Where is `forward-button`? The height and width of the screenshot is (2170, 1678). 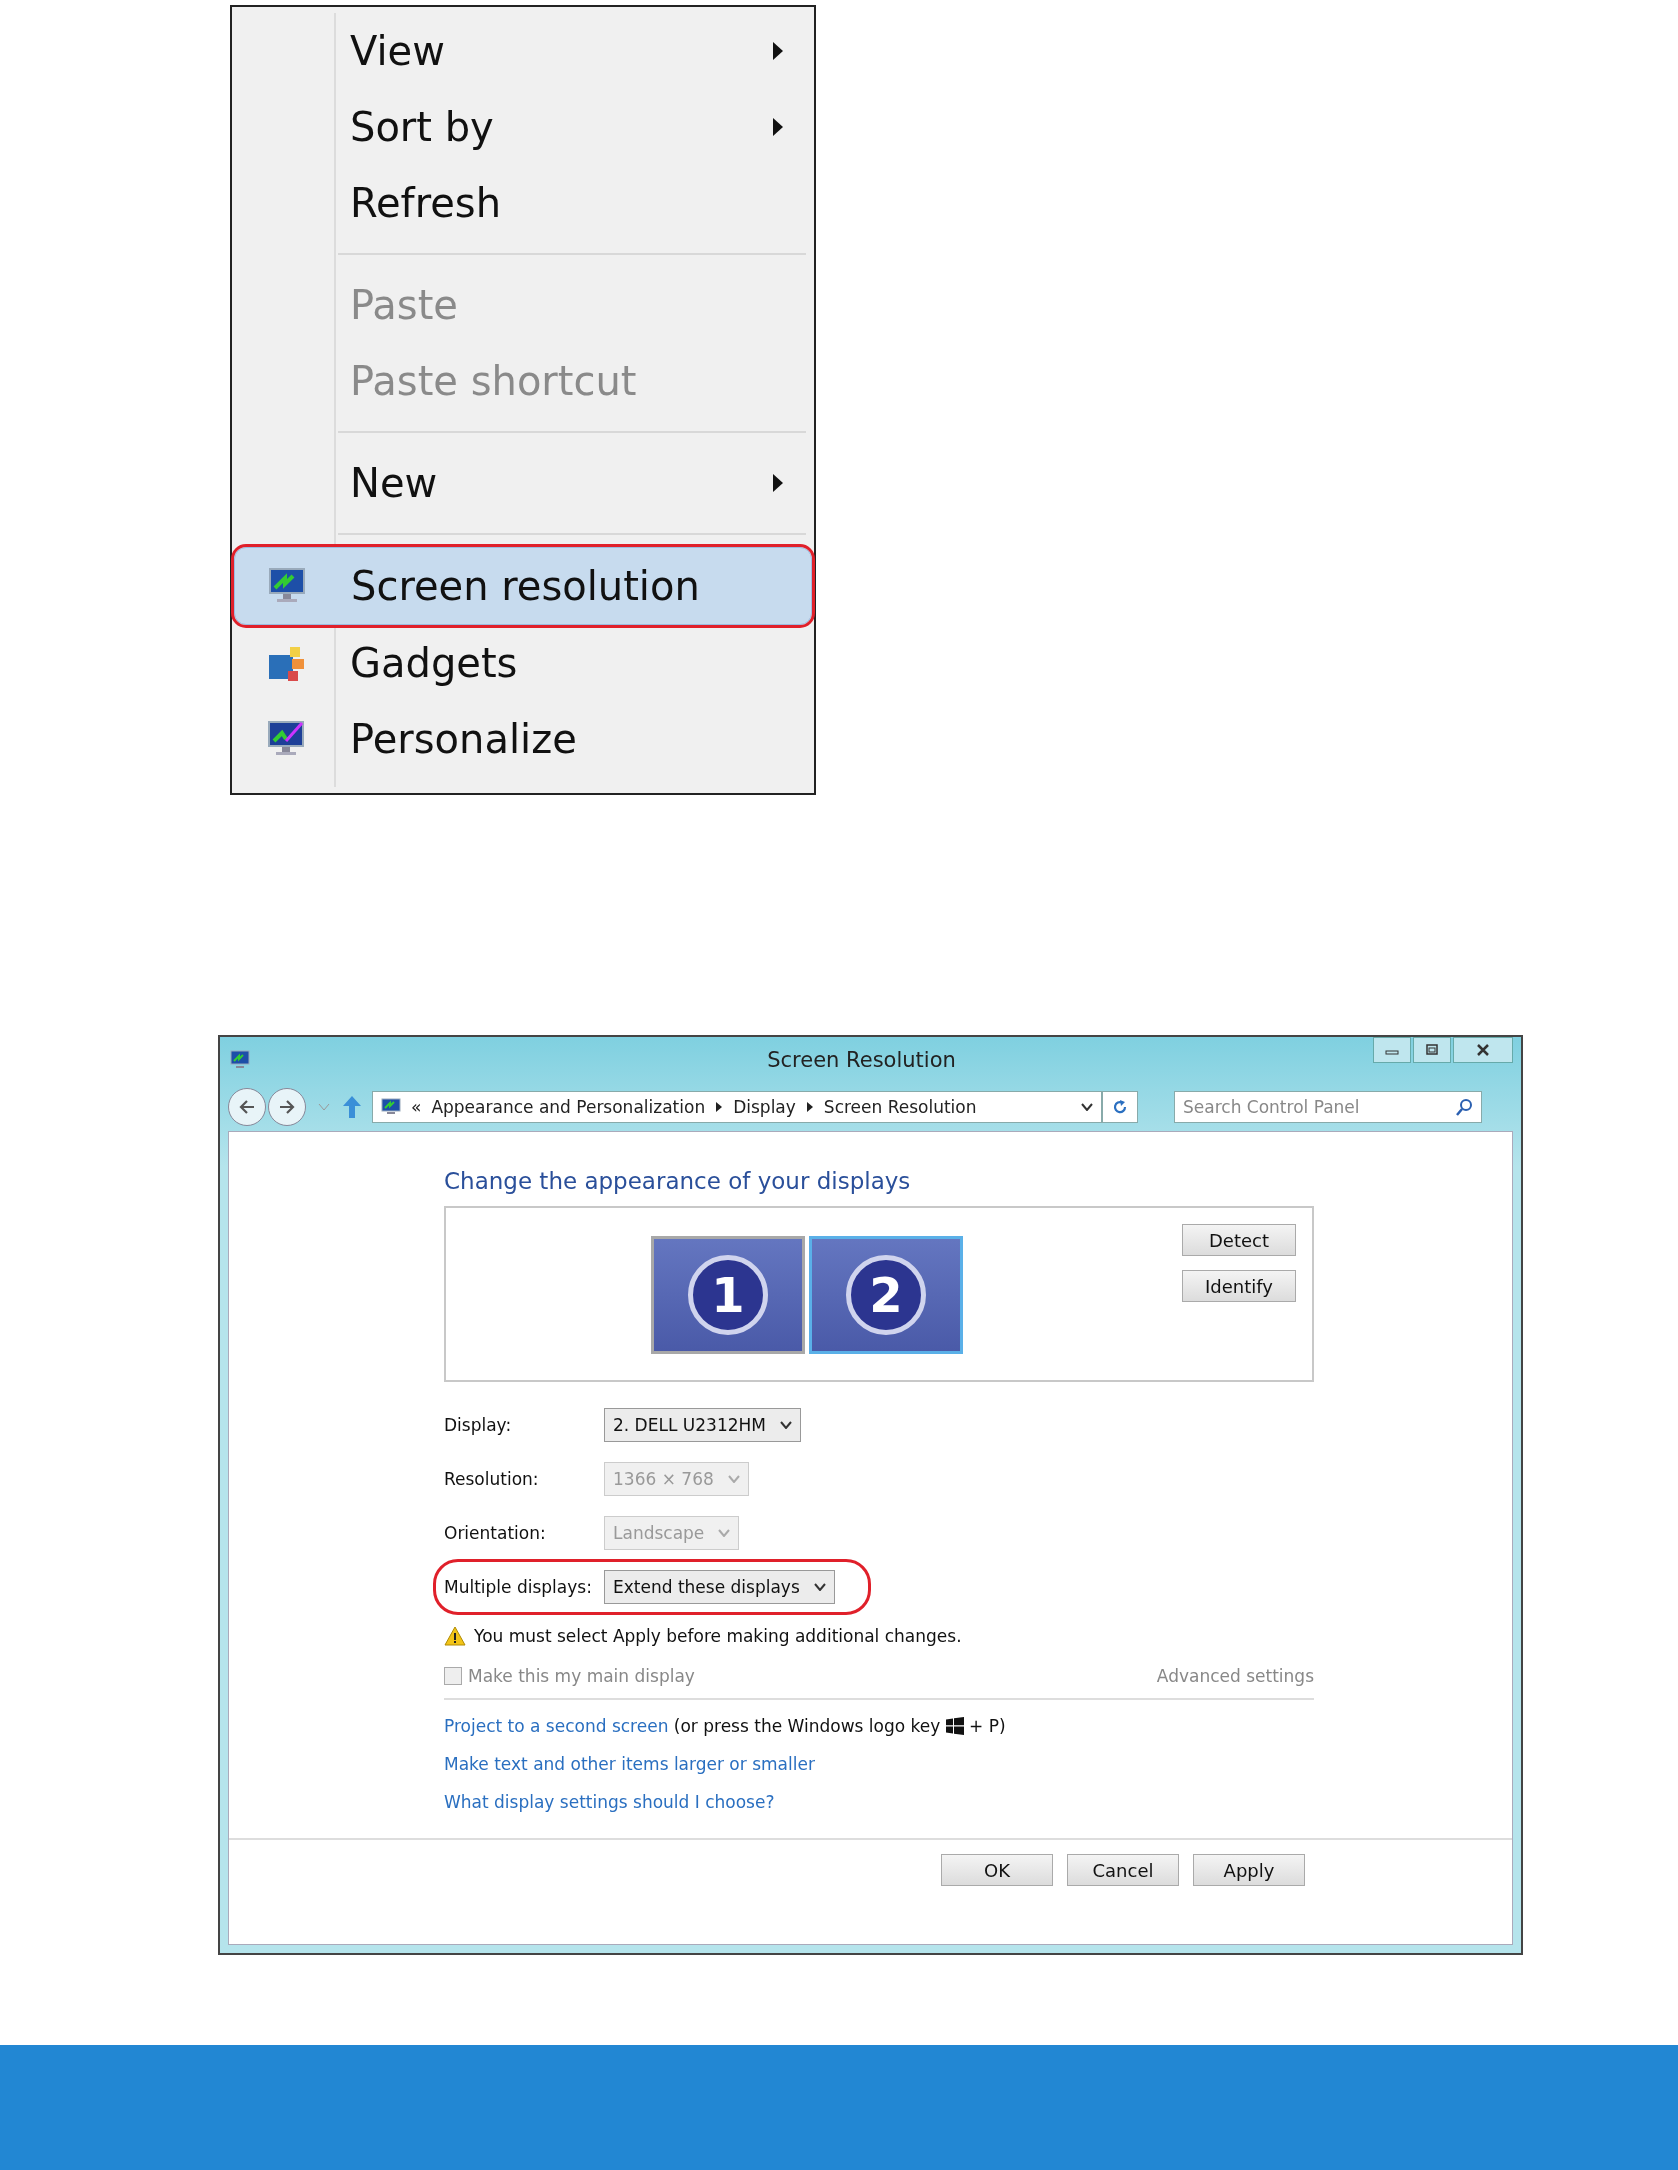 forward-button is located at coordinates (287, 1107).